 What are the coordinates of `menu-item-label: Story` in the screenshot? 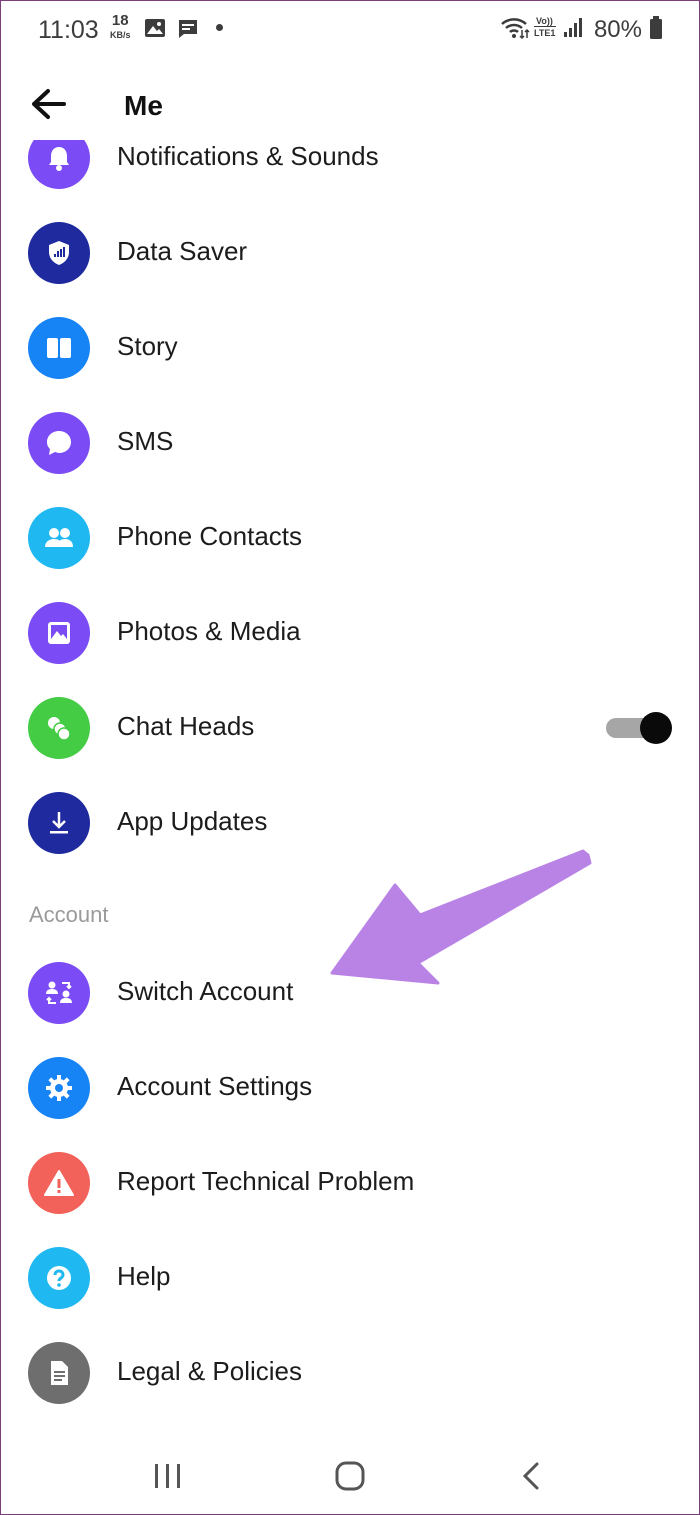 It's located at (147, 346).